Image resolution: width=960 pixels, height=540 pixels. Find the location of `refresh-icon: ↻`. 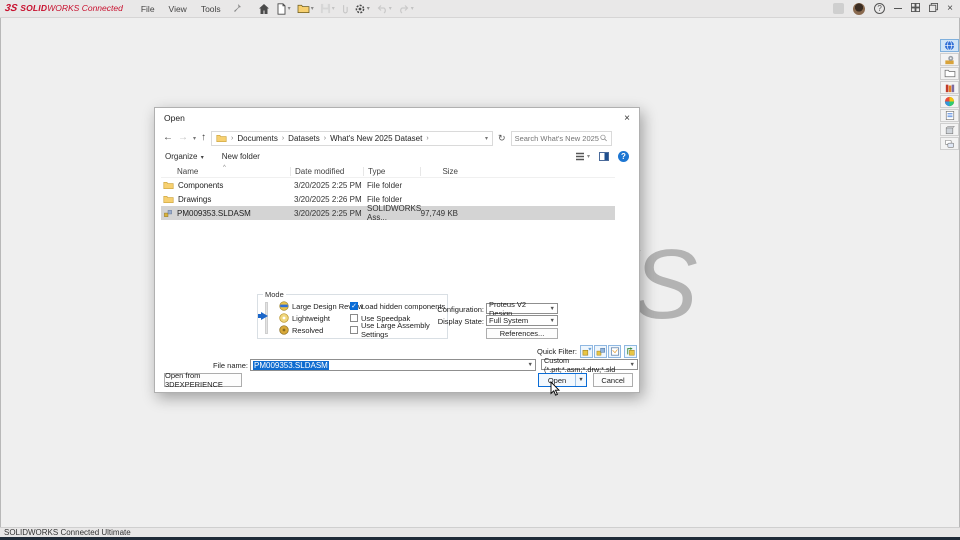

refresh-icon: ↻ is located at coordinates (502, 138).